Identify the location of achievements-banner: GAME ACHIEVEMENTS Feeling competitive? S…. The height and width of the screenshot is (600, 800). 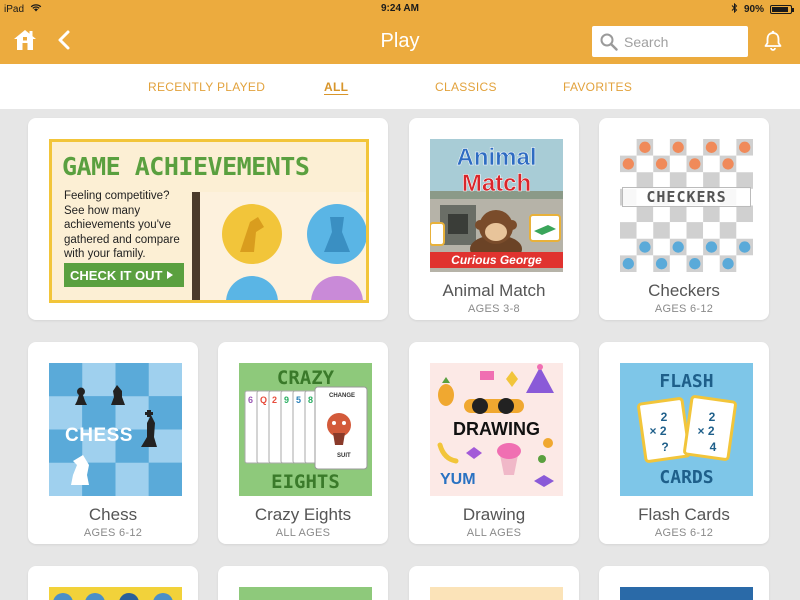
(209, 221).